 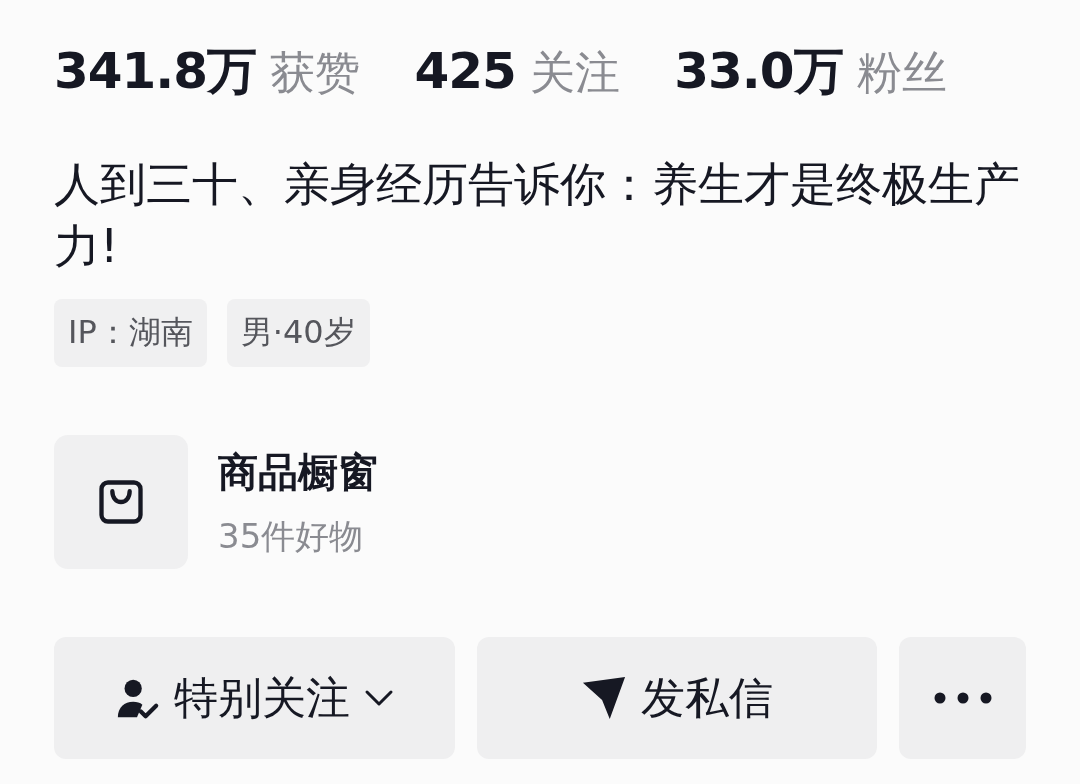 I want to click on follow-button: 特别关注, so click(x=254, y=698).